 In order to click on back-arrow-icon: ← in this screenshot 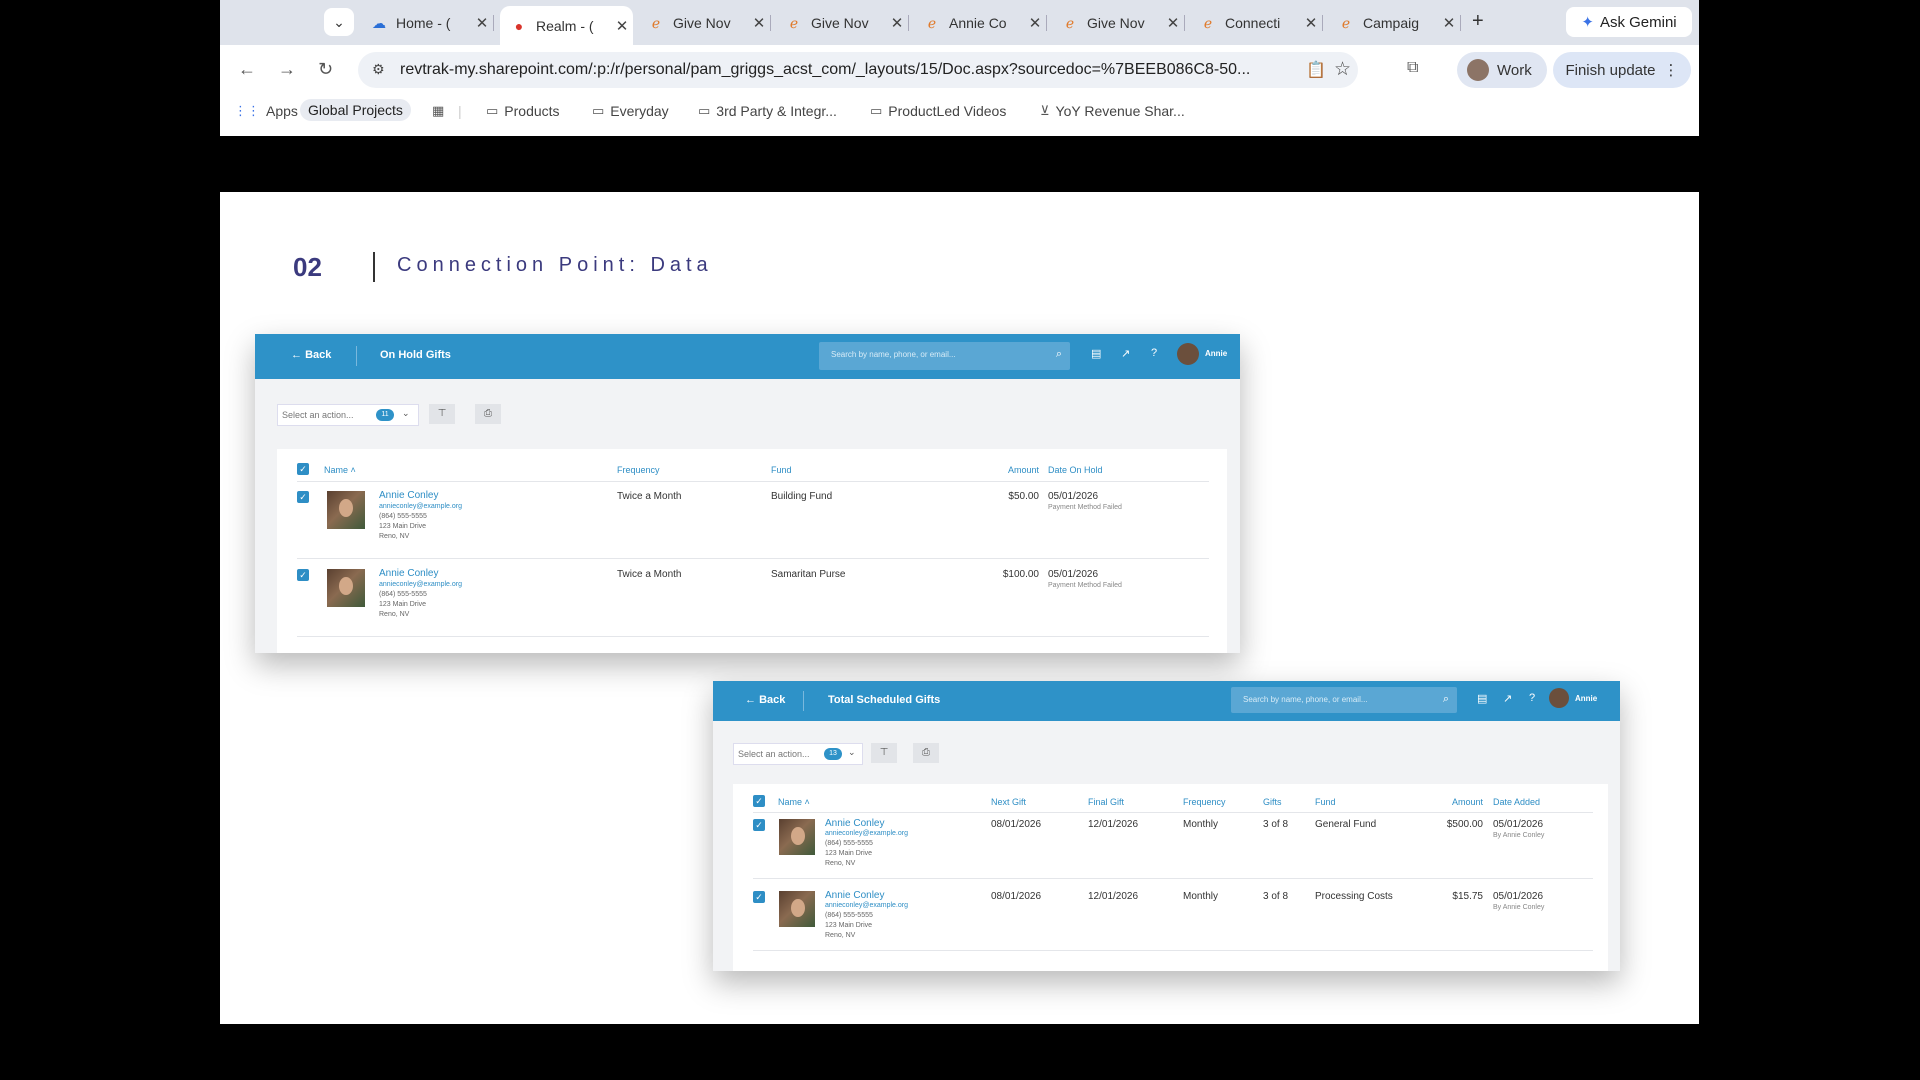, I will do `click(247, 69)`.